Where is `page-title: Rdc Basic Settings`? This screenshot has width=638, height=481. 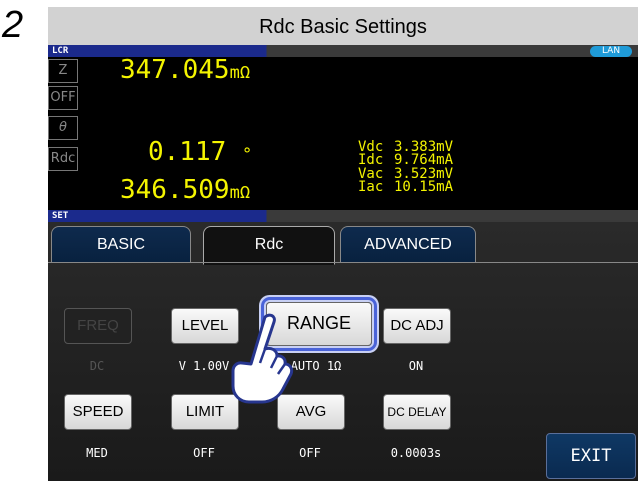
page-title: Rdc Basic Settings is located at coordinates (343, 26).